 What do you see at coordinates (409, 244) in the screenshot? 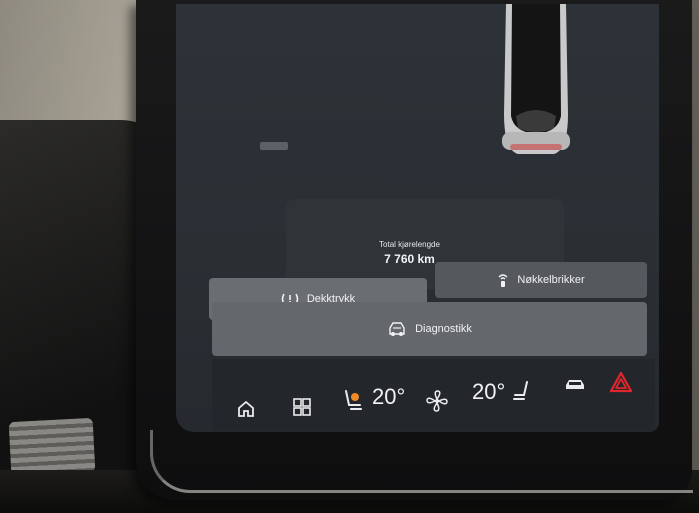
I see `odometer-label: Total kjørelengde` at bounding box center [409, 244].